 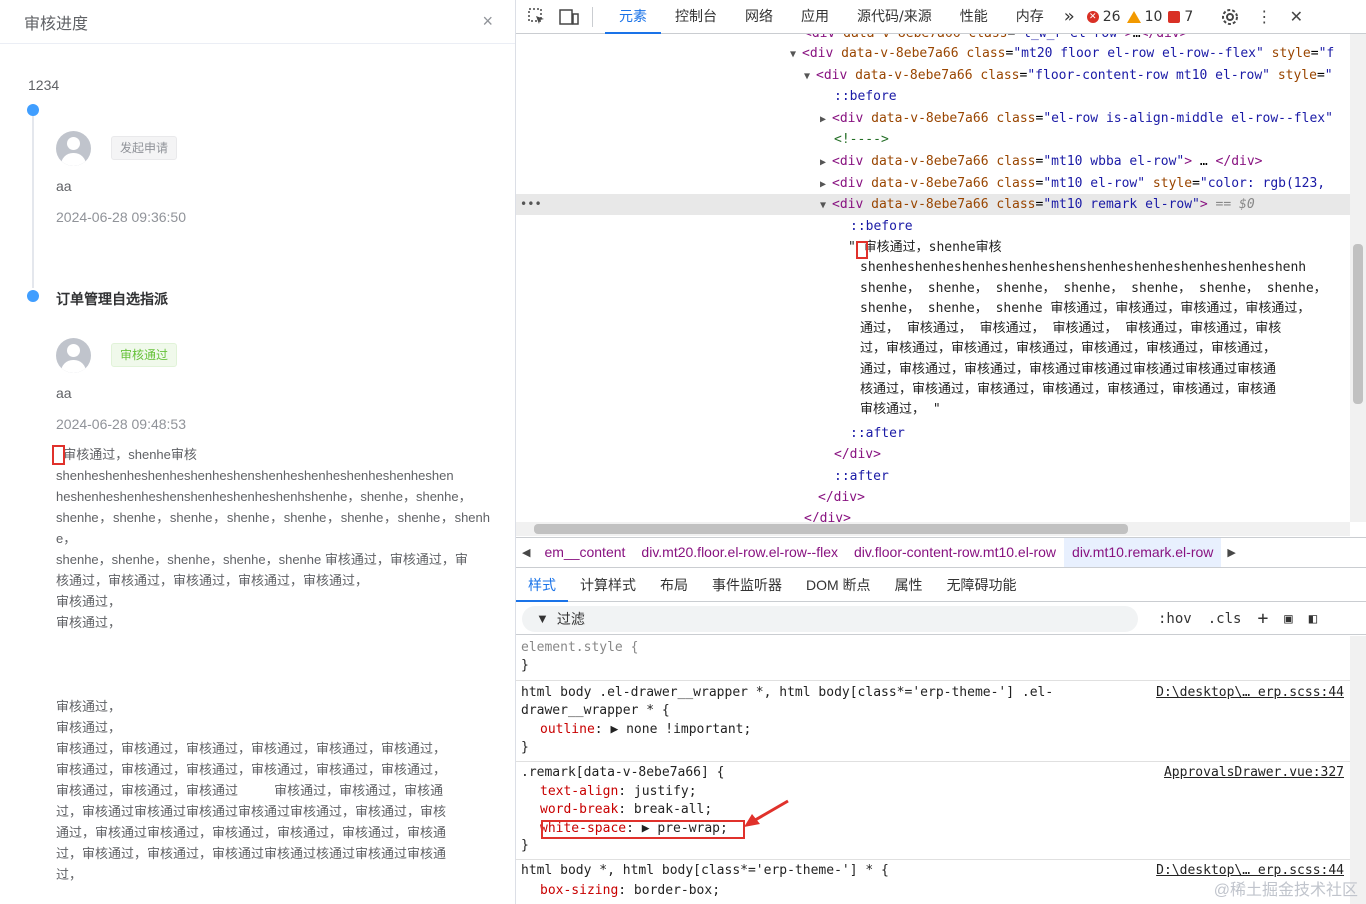 What do you see at coordinates (112, 299) in the screenshot?
I see `node-title: 订单管理自选指派` at bounding box center [112, 299].